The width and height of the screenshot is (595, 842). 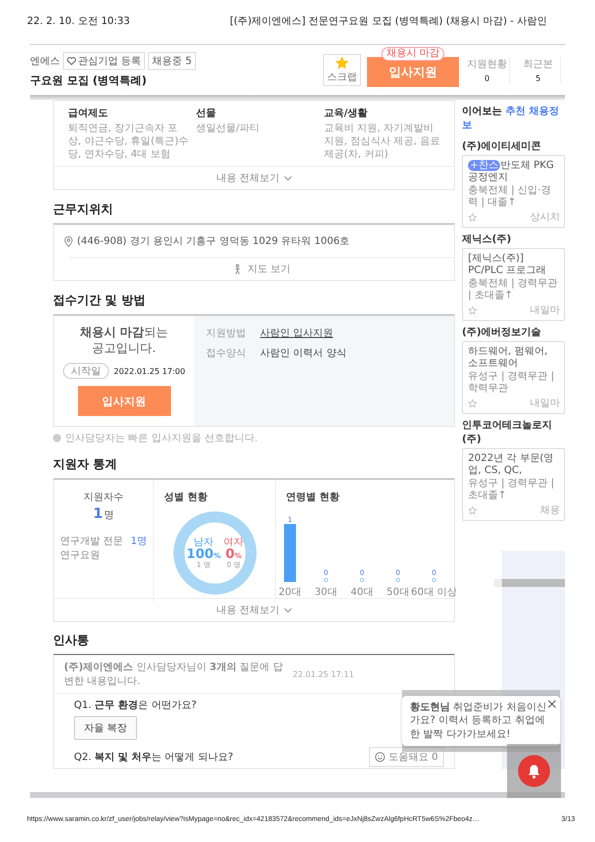 What do you see at coordinates (502, 332) in the screenshot?
I see `company-name: (주)에버정보기술` at bounding box center [502, 332].